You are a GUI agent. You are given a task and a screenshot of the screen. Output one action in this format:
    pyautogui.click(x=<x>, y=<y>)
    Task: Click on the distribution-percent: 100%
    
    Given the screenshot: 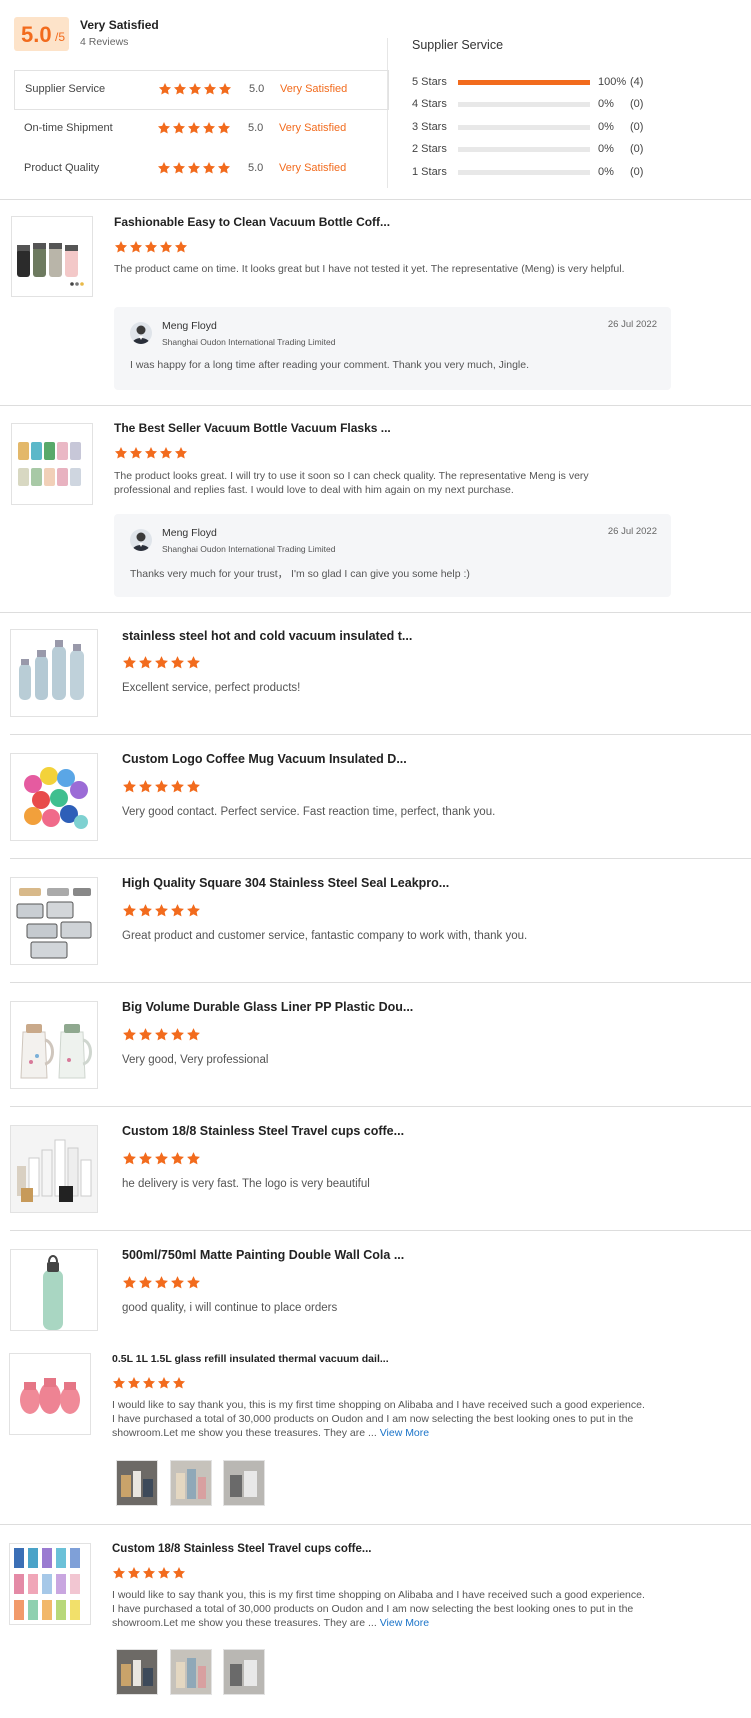 What is the action you would take?
    pyautogui.click(x=612, y=82)
    